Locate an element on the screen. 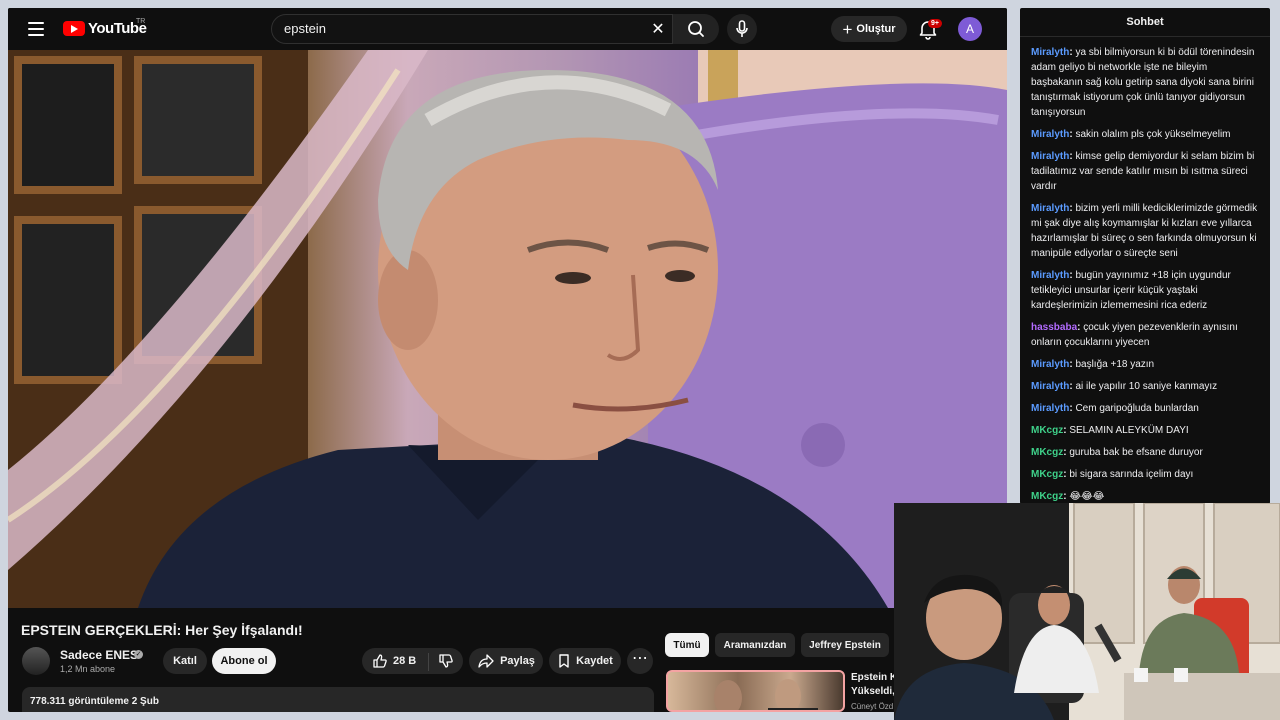 The height and width of the screenshot is (720, 1280). chat-message: Miralyth: Cem garipoğluda bunlardan is located at coordinates (1145, 408).